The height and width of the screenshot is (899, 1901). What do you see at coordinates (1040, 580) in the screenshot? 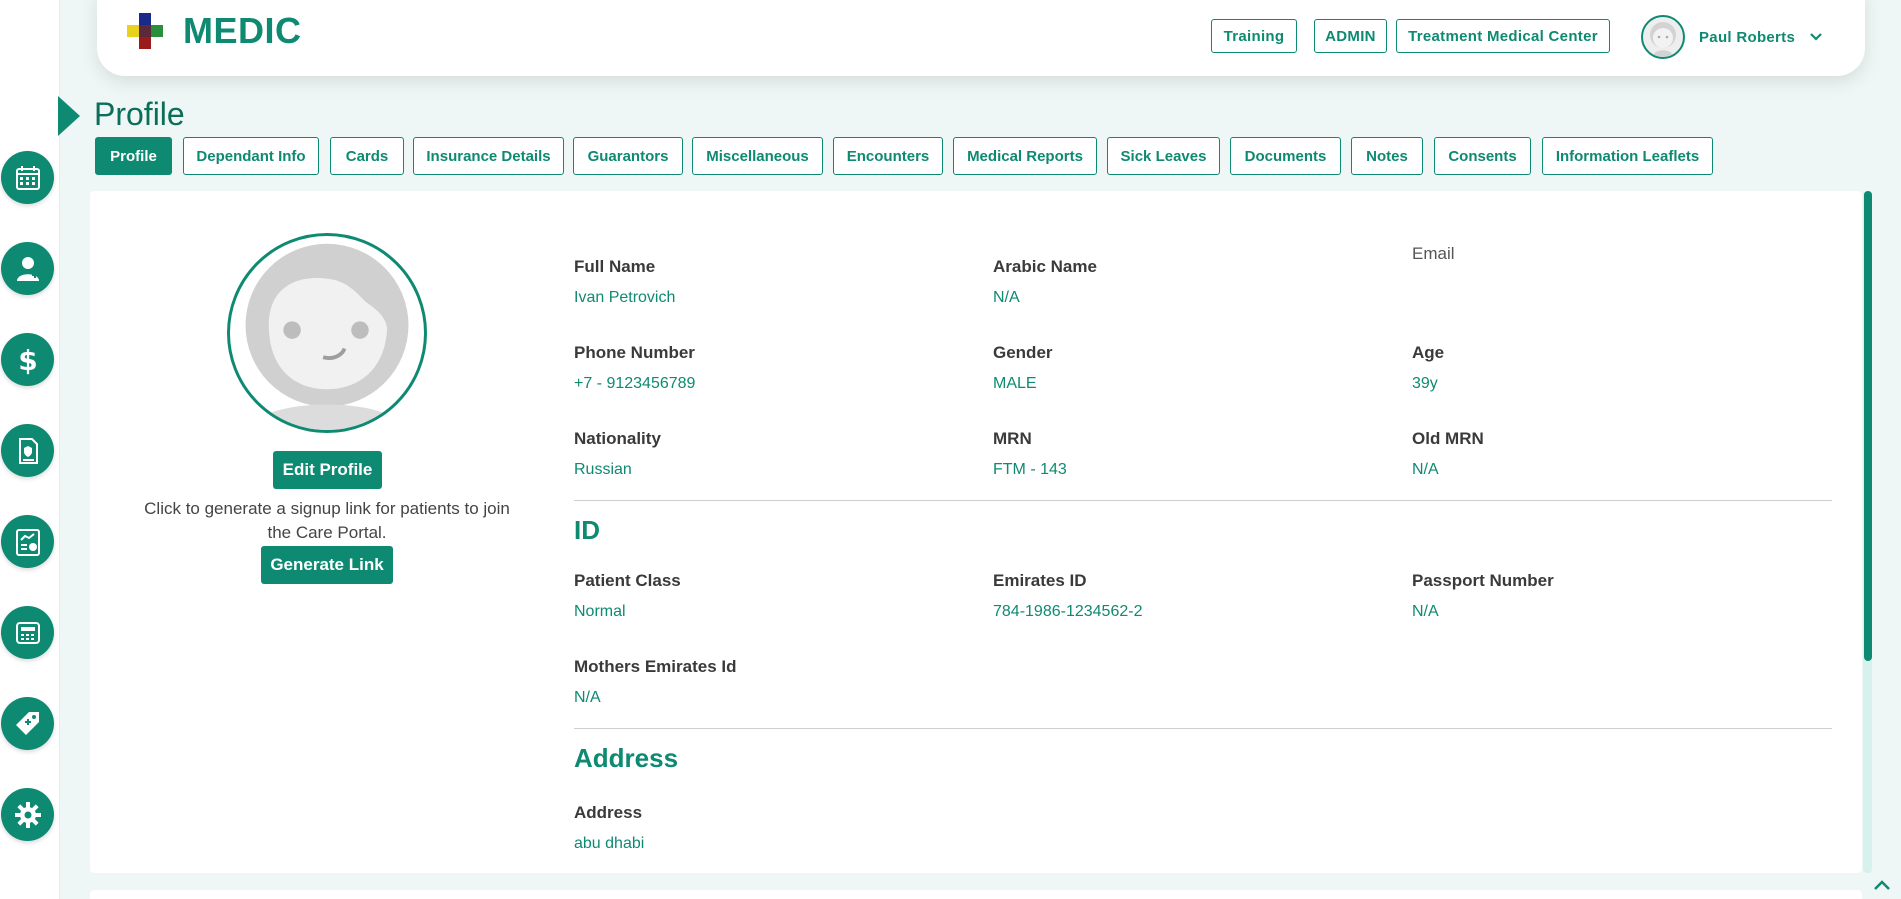
I see `emirates-id-label: Emirates ID` at bounding box center [1040, 580].